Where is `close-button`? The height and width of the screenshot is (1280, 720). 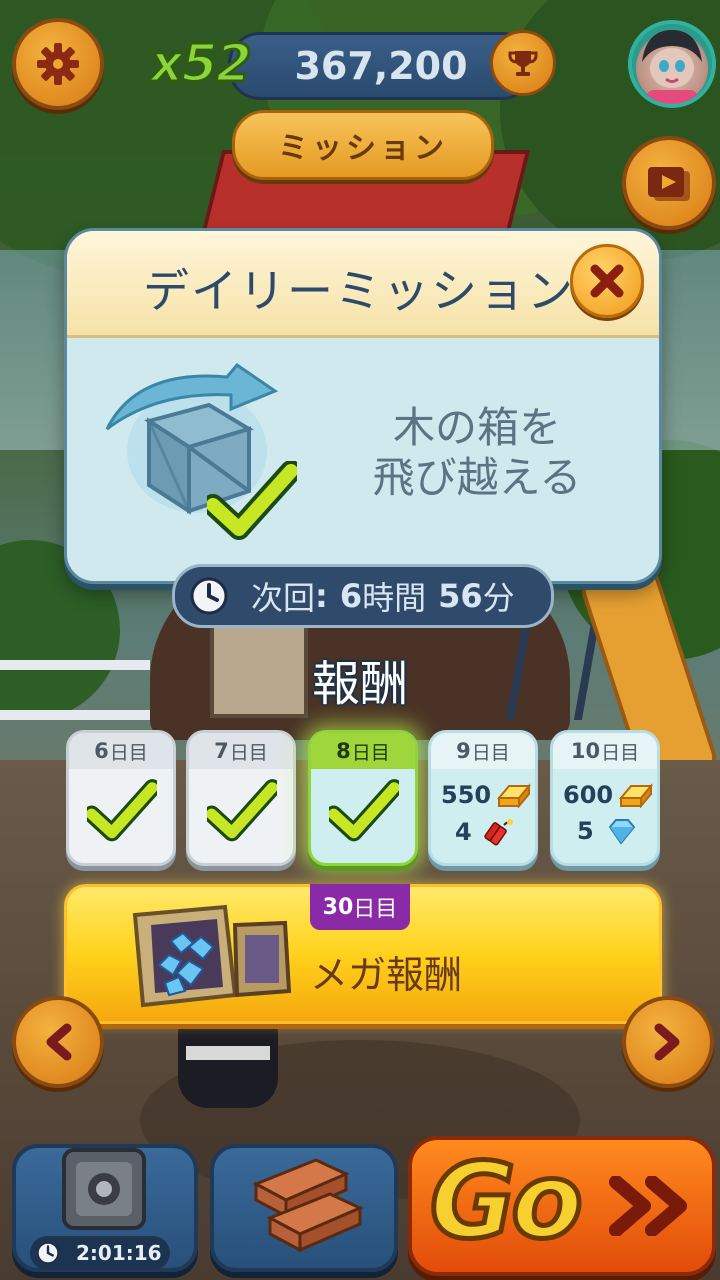
close-button is located at coordinates (607, 281).